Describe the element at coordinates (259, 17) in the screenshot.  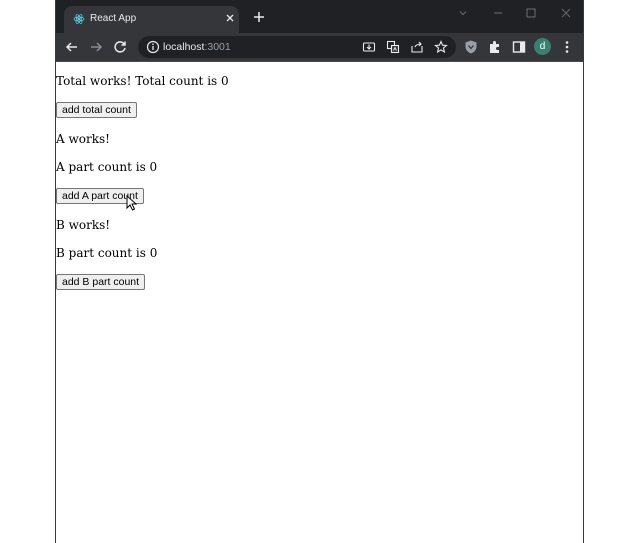
I see `plus-icon` at that location.